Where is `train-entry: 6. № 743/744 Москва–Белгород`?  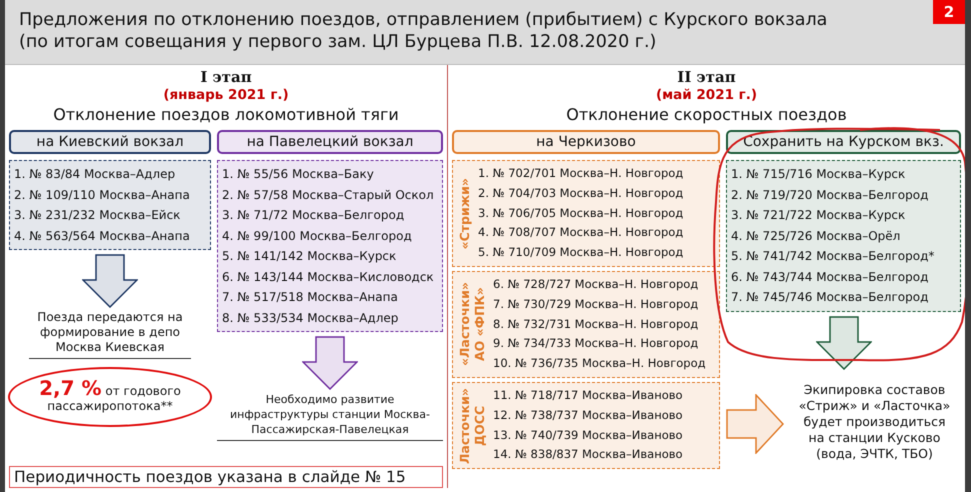
train-entry: 6. № 743/744 Москва–Белгород is located at coordinates (830, 277).